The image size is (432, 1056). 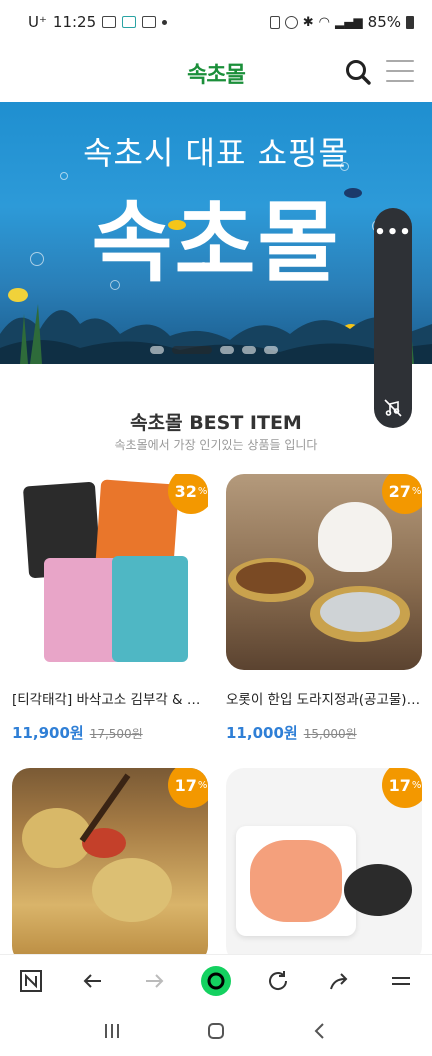 What do you see at coordinates (165, 22) in the screenshot?
I see `notification-dot-icon` at bounding box center [165, 22].